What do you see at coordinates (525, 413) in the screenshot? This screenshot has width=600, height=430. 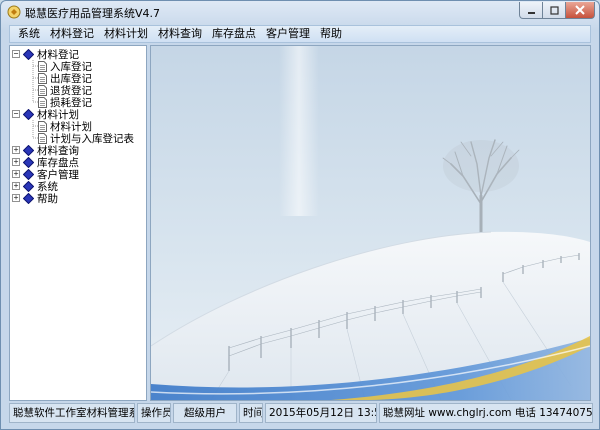 I see `status-phone-label: 电话` at bounding box center [525, 413].